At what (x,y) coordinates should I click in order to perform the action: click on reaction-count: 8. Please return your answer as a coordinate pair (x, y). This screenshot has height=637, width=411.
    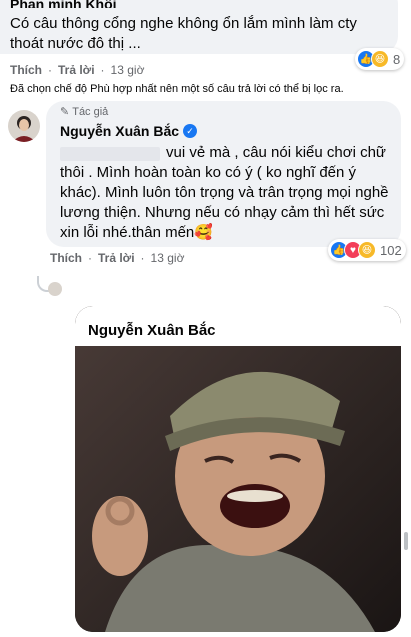
    Looking at the image, I should click on (397, 59).